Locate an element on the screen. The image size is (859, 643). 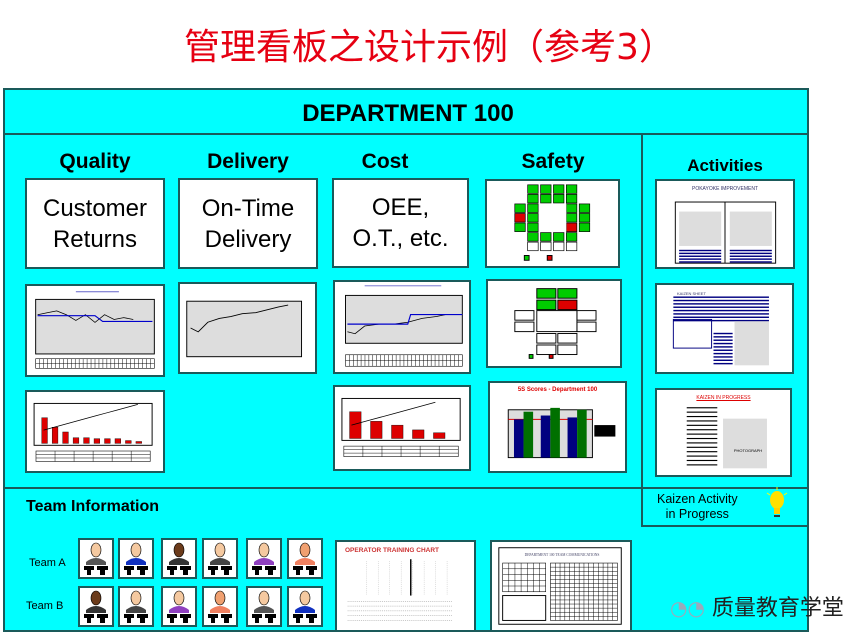
wechat-icon: ◔◔ is located at coordinates (687, 608).